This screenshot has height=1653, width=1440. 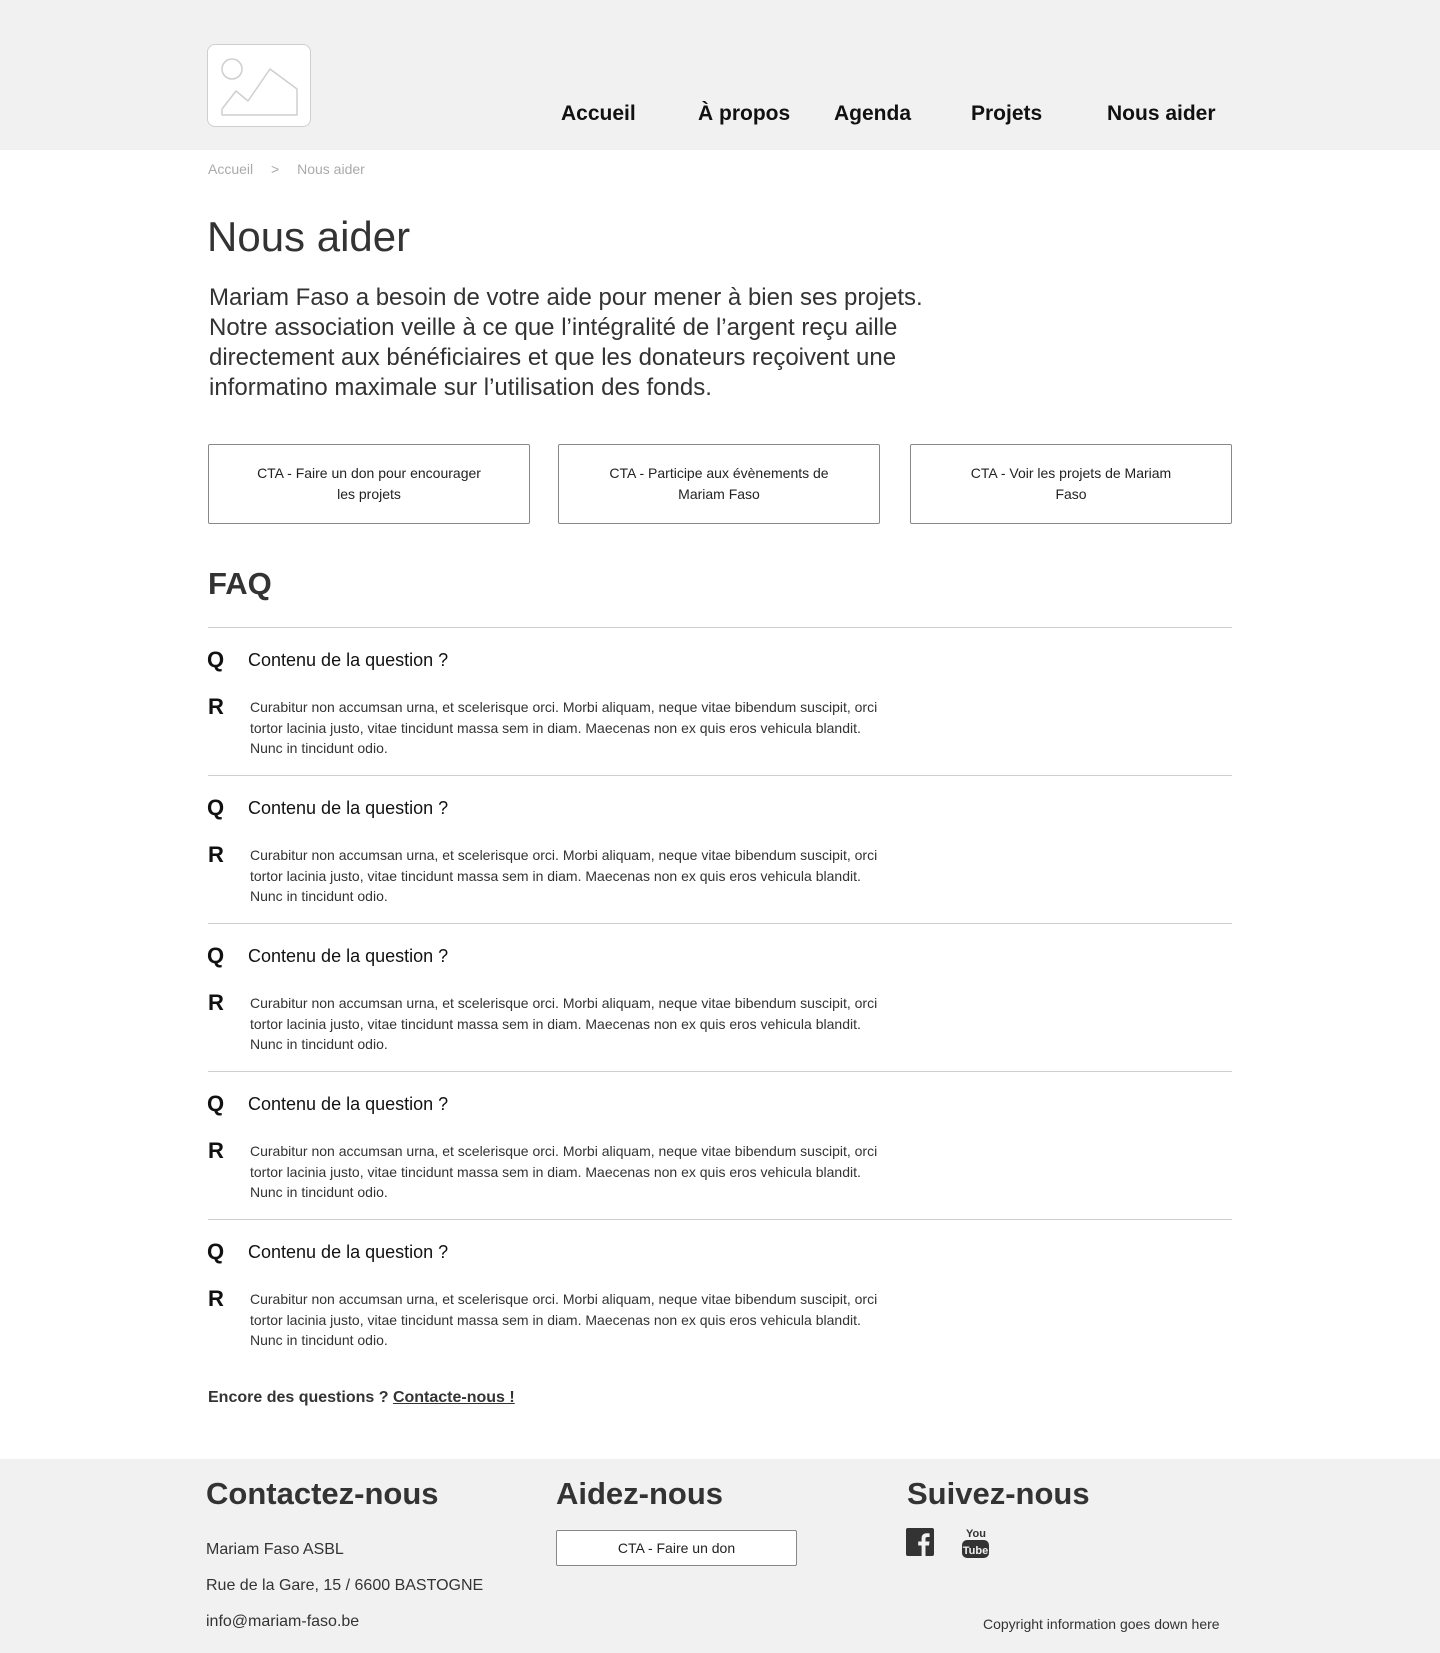 What do you see at coordinates (309, 236) in the screenshot?
I see `page-title: Nous aider` at bounding box center [309, 236].